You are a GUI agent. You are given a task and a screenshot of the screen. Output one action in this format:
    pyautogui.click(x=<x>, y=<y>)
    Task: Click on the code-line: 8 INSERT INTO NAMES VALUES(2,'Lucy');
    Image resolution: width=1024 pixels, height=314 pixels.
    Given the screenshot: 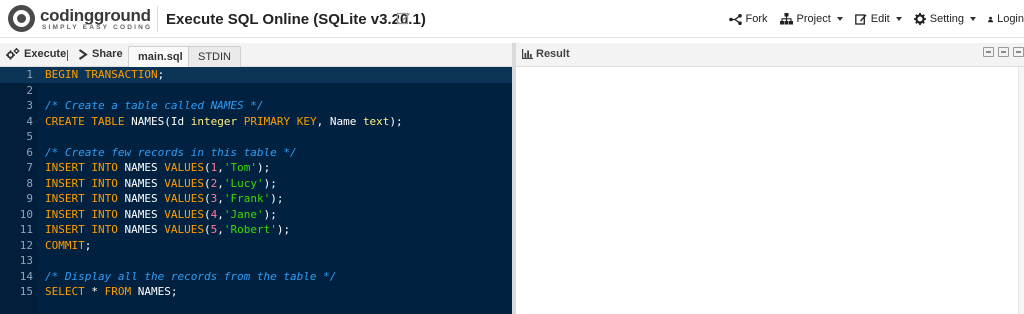 What is the action you would take?
    pyautogui.click(x=256, y=184)
    